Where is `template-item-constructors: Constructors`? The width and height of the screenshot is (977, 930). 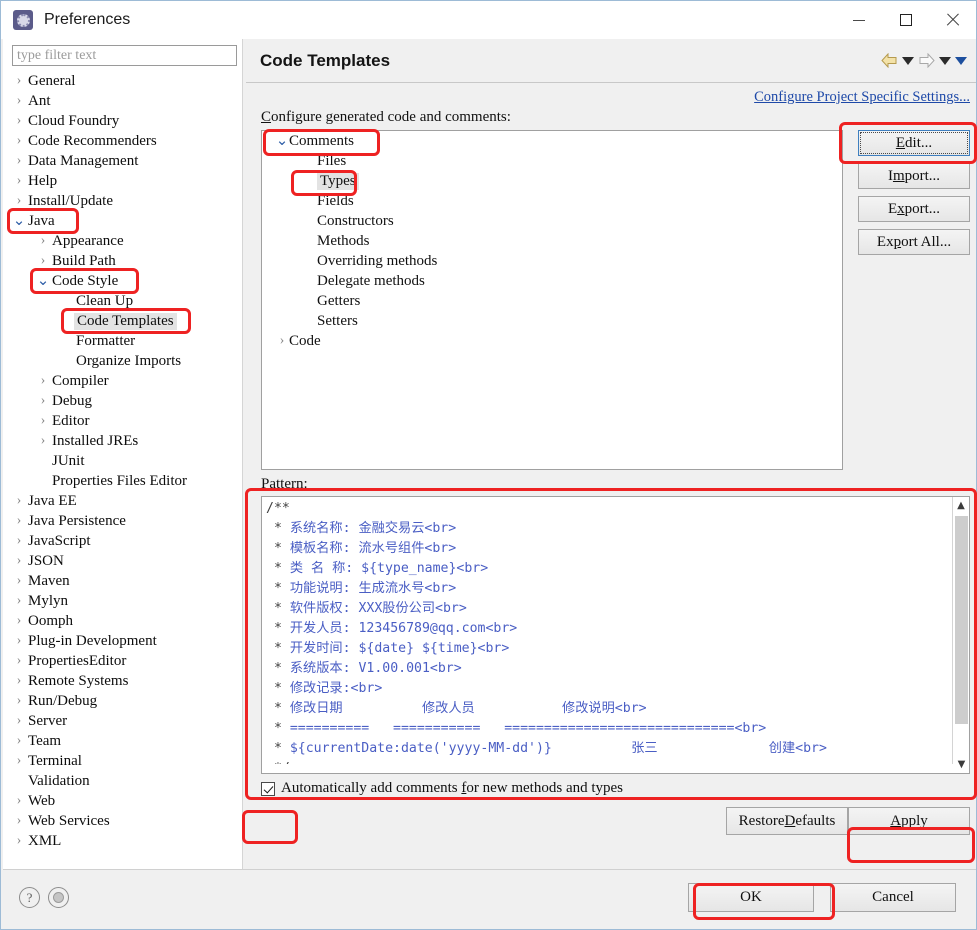
template-item-constructors: Constructors is located at coordinates (552, 221).